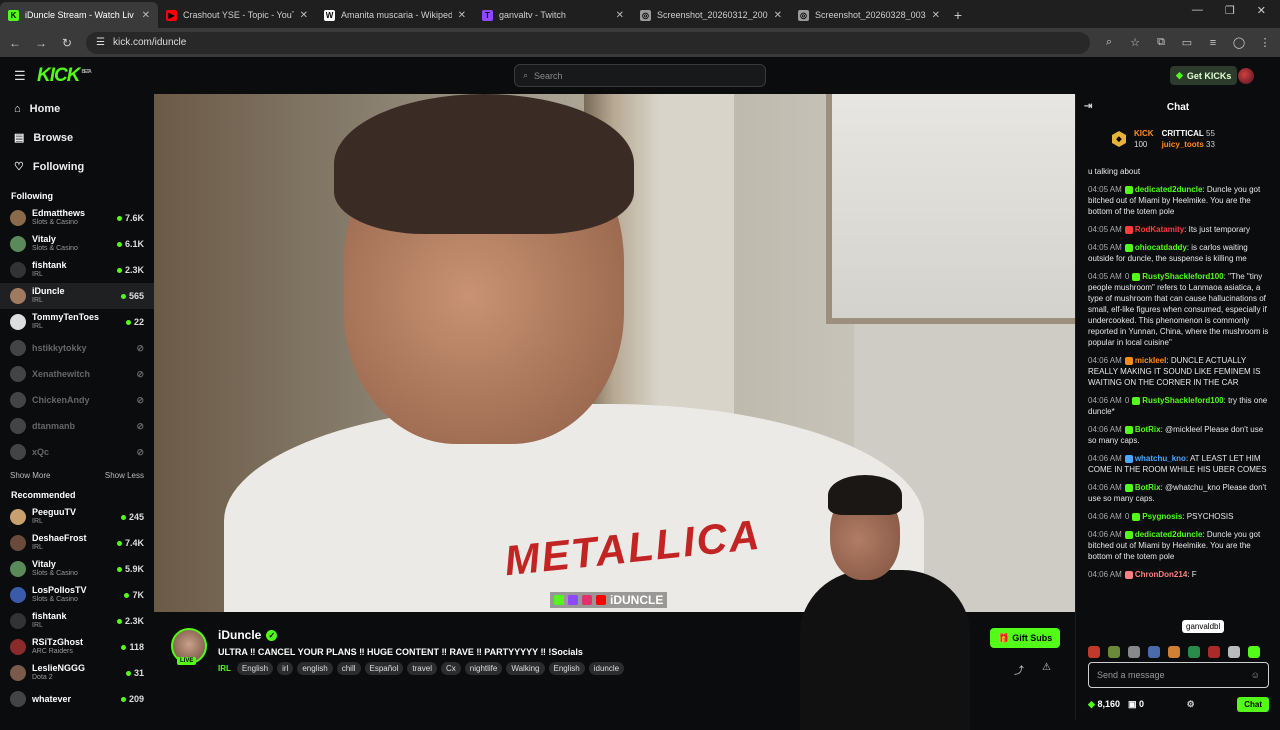 The height and width of the screenshot is (730, 1280). What do you see at coordinates (1261, 10) in the screenshot?
I see `close-window-icon: ✕` at bounding box center [1261, 10].